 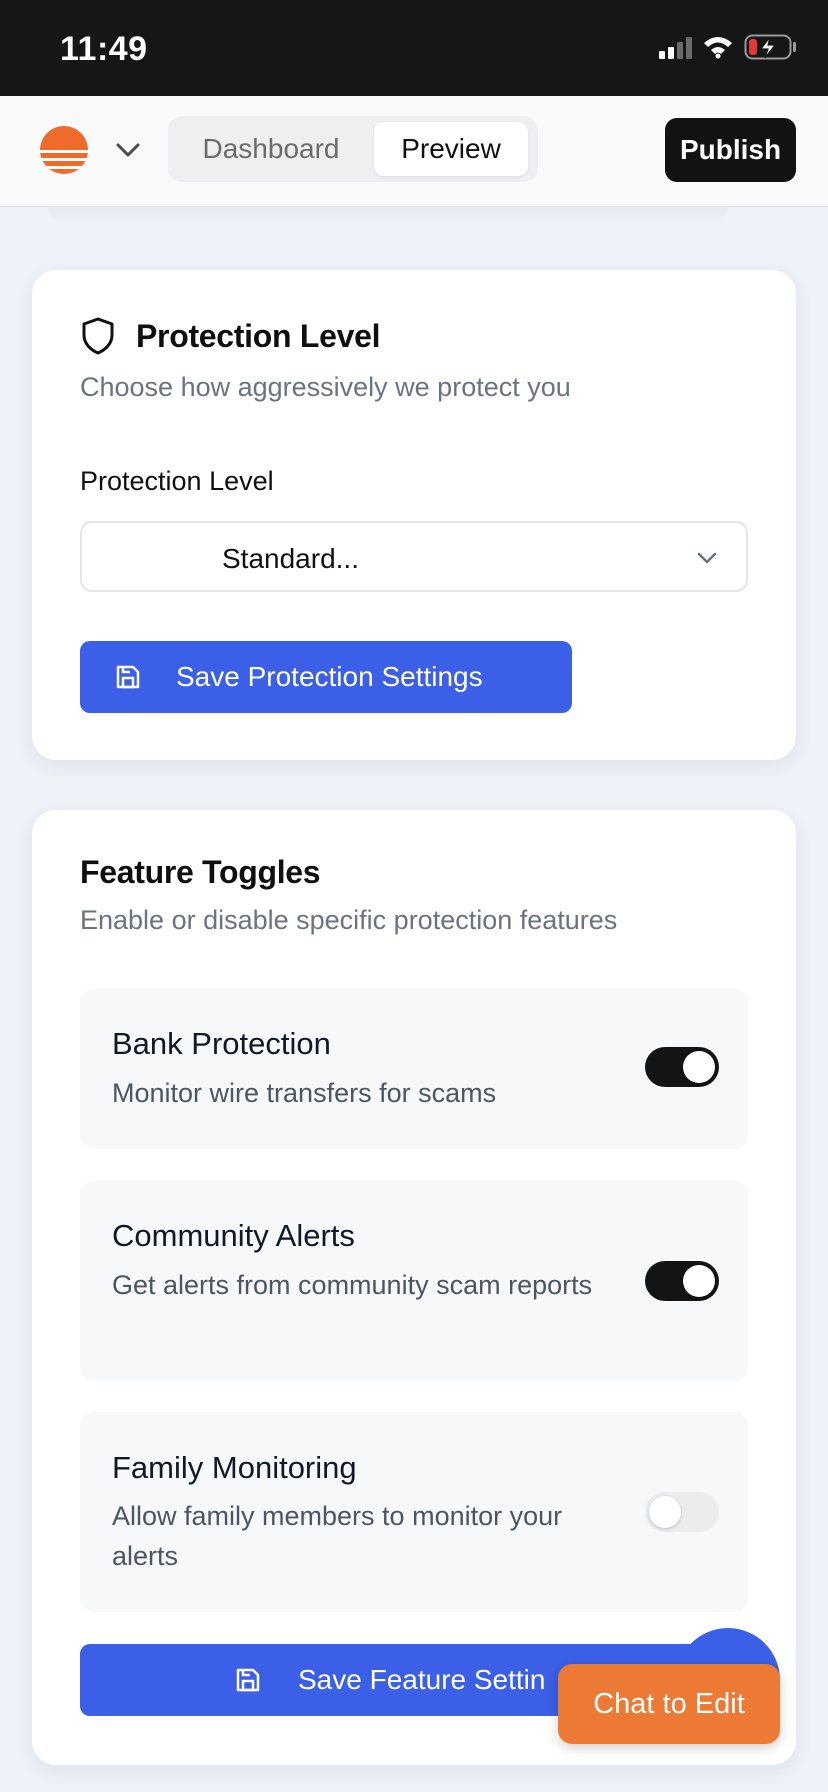 What do you see at coordinates (233, 1235) in the screenshot?
I see `toggle-title: Community Alerts` at bounding box center [233, 1235].